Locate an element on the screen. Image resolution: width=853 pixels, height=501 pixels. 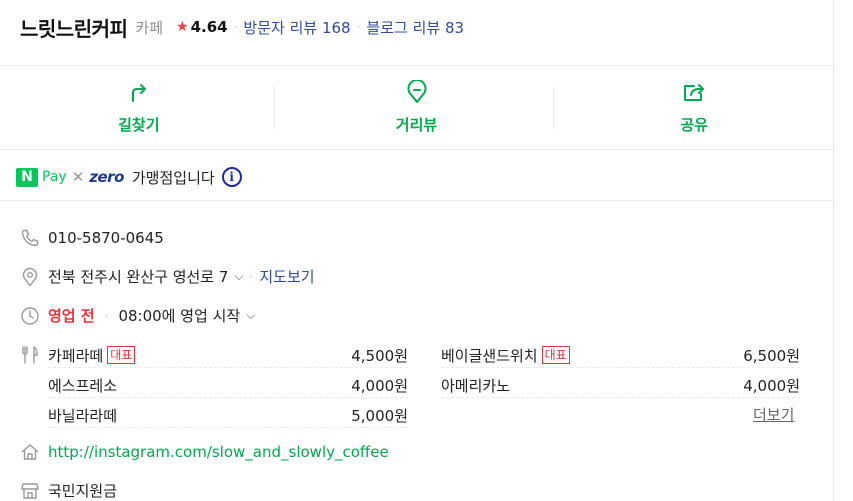
menu-item: 바닐라라떼 5,000원 is located at coordinates (228, 415).